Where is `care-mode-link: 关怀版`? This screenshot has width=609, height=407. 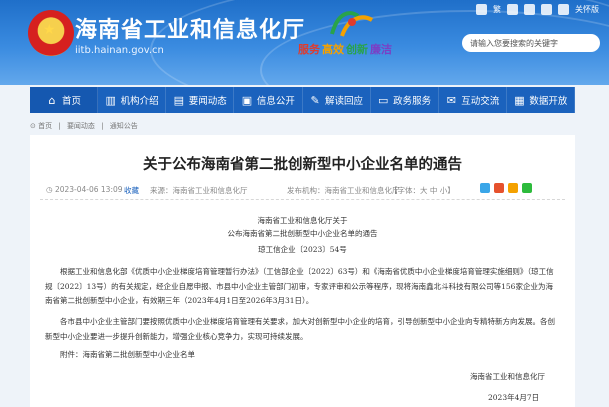 care-mode-link: 关怀版 is located at coordinates (587, 9).